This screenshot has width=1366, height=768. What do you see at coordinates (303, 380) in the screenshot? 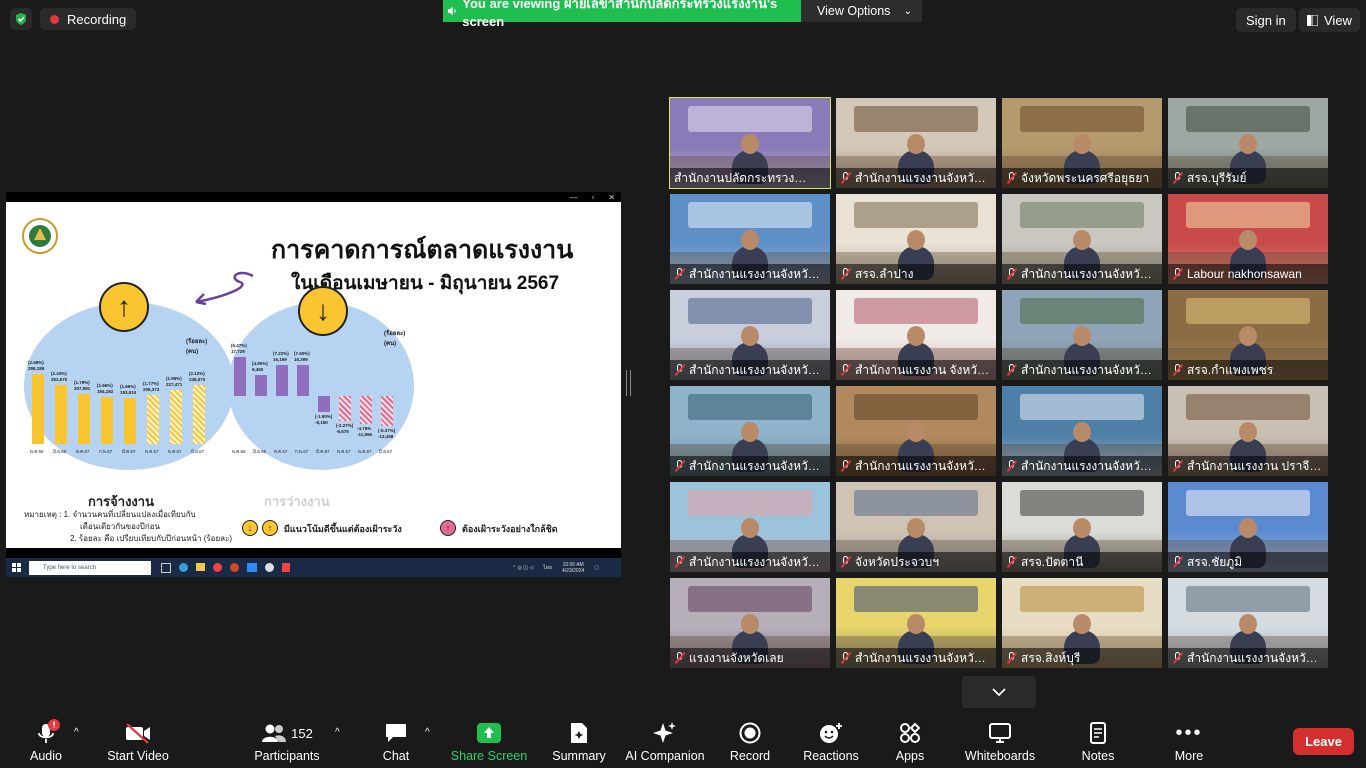
I see `unemployment-bar` at bounding box center [303, 380].